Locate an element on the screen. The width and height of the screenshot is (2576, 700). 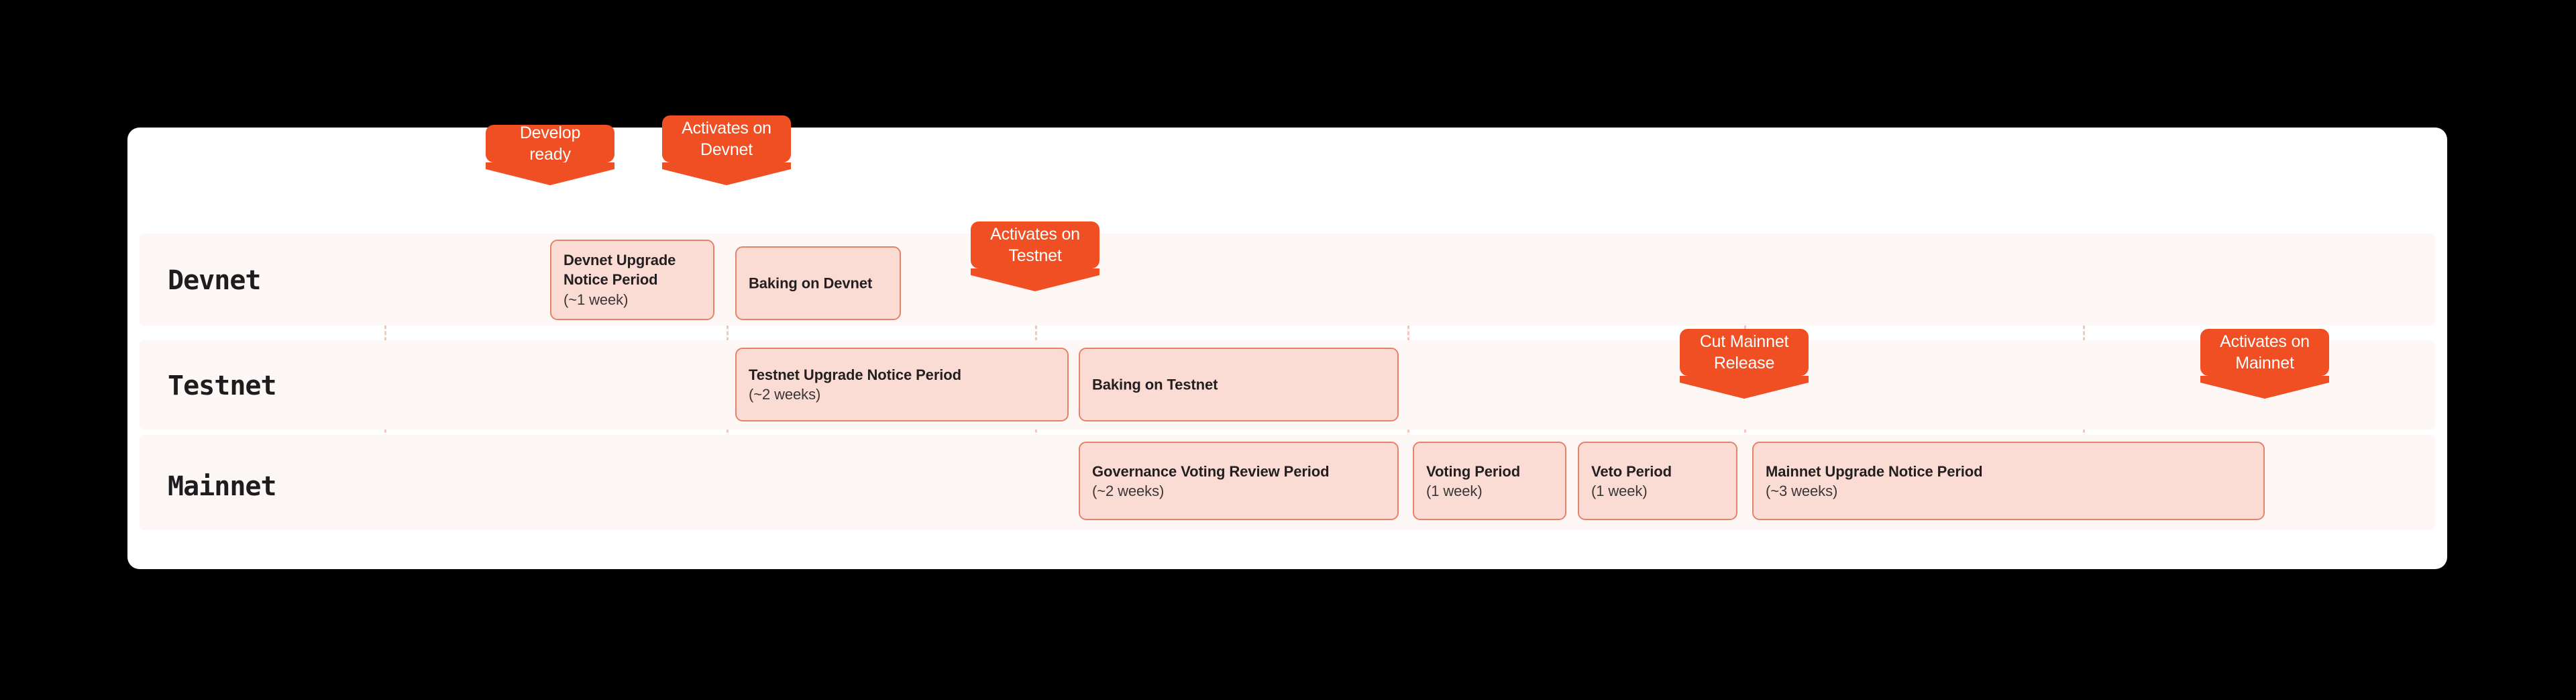
milestone-badge-activates-on-devnet: Activates on Devnet is located at coordinates (726, 150).